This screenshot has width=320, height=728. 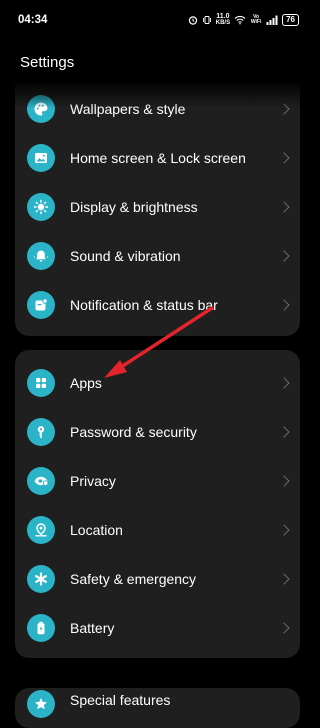 I want to click on alarm-icon, so click(x=193, y=20).